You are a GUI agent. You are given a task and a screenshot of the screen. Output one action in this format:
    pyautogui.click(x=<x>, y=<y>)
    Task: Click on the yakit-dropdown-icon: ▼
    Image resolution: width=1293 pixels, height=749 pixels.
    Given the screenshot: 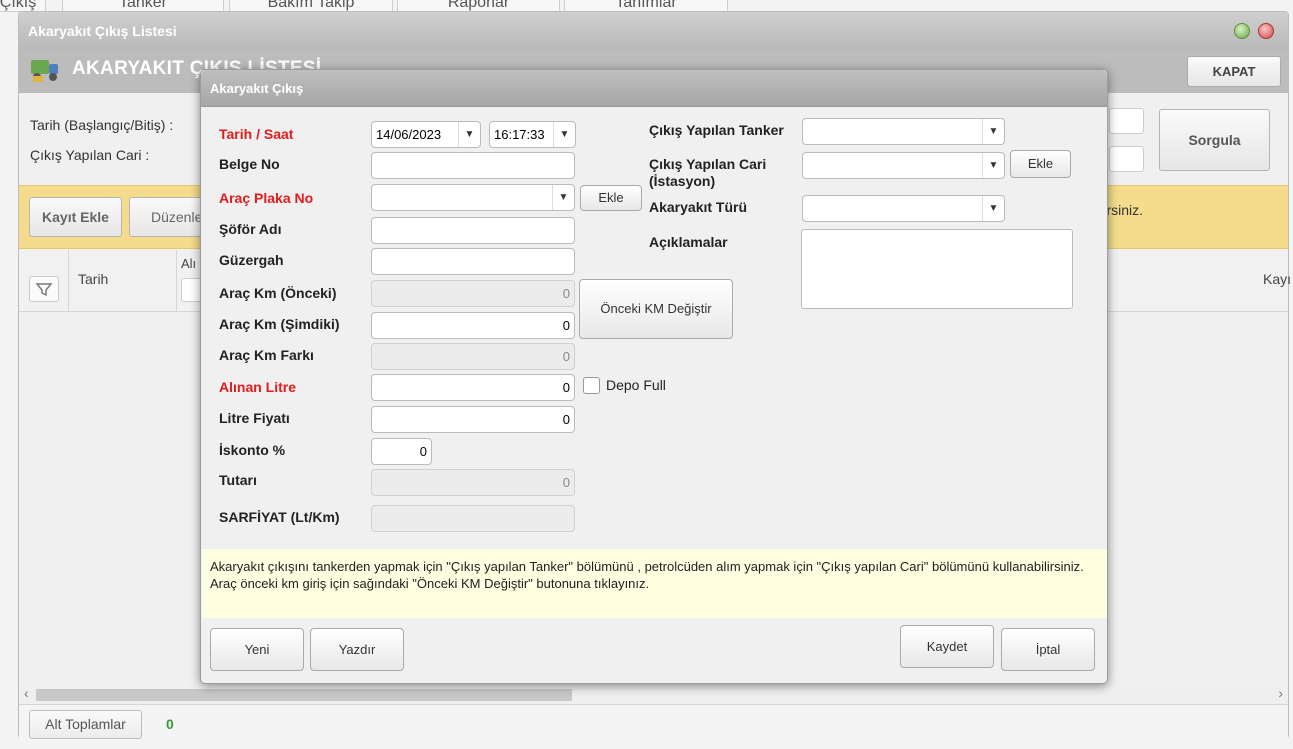 What is the action you would take?
    pyautogui.click(x=993, y=208)
    